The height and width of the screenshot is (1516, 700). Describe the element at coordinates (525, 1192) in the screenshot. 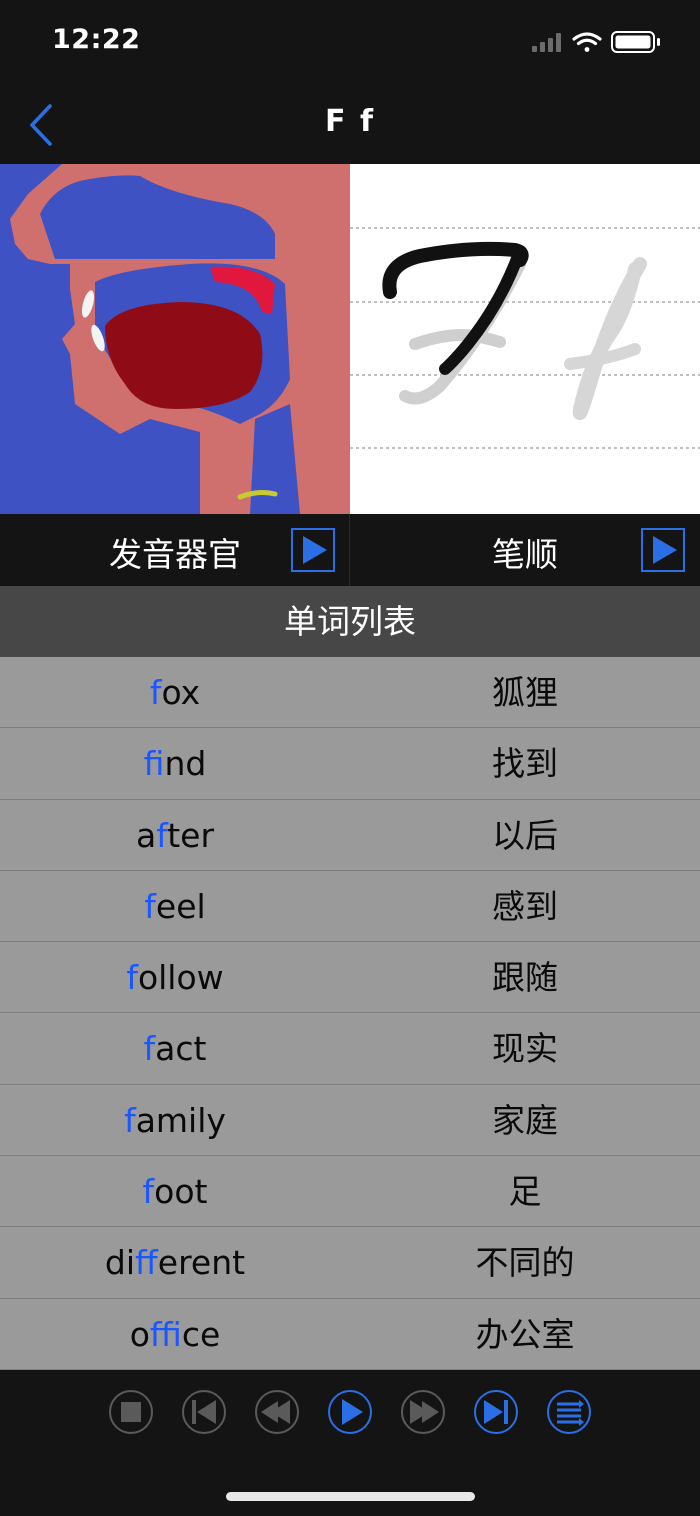

I see `word-chinese: 足` at that location.